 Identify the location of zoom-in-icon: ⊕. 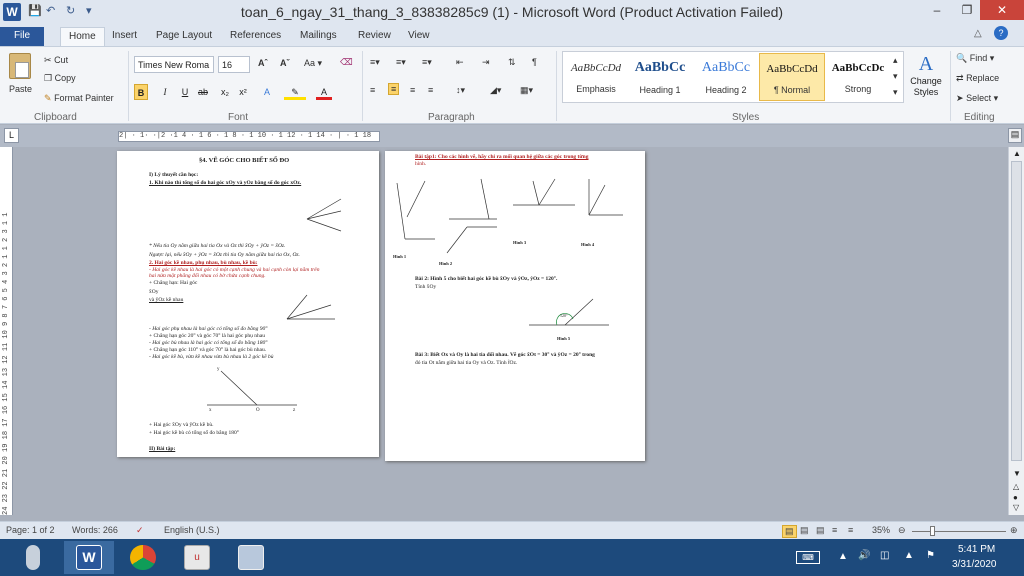
(1014, 530).